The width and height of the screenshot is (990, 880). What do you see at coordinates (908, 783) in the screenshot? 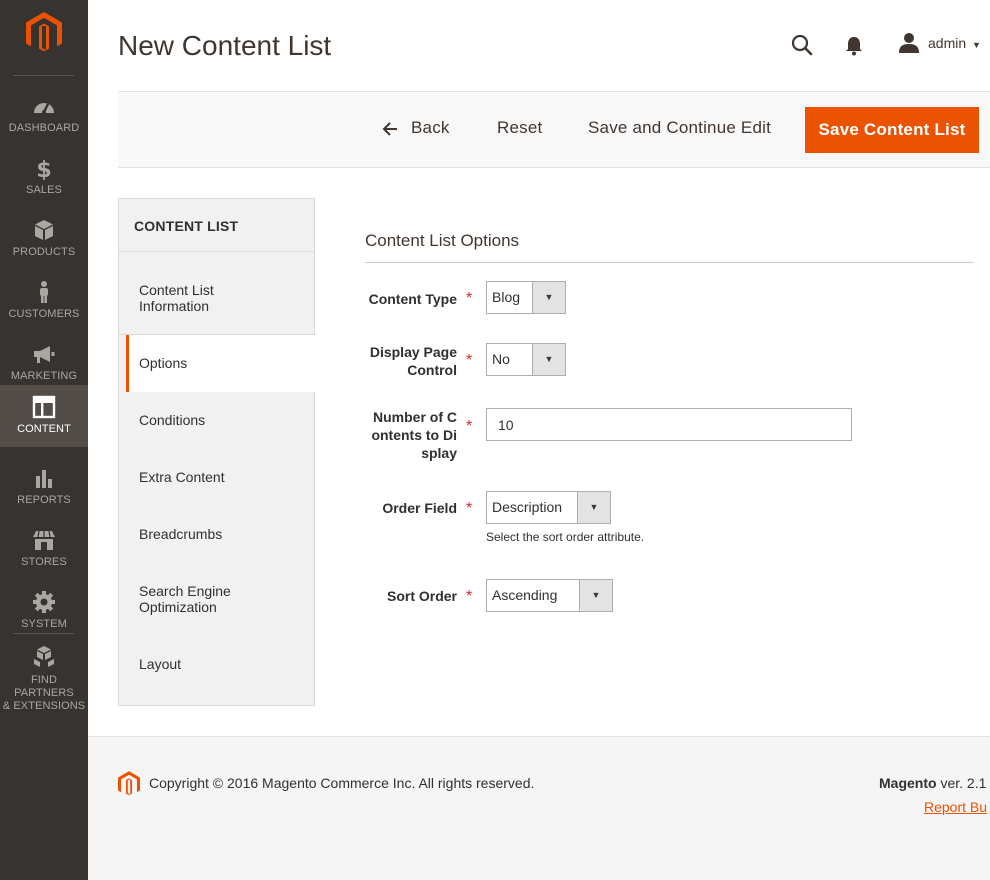
I see `brand-name: Magento` at bounding box center [908, 783].